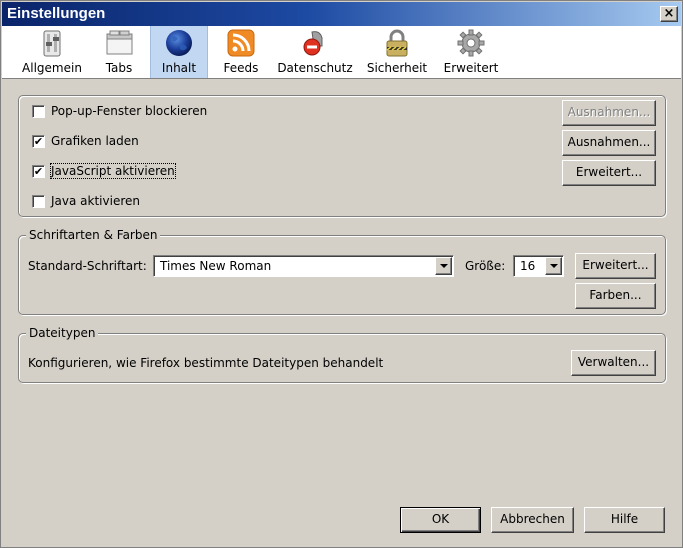 The width and height of the screenshot is (683, 548). Describe the element at coordinates (397, 43) in the screenshot. I see `padlock-icon` at that location.